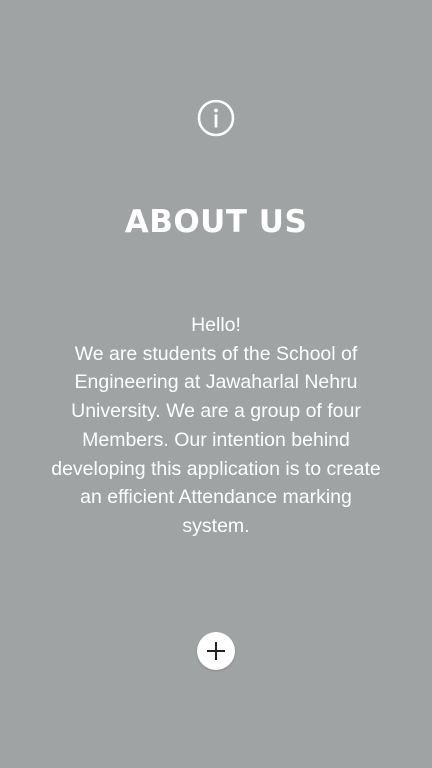 The image size is (432, 768). Describe the element at coordinates (216, 325) in the screenshot. I see `greeting-text: Hello!` at that location.